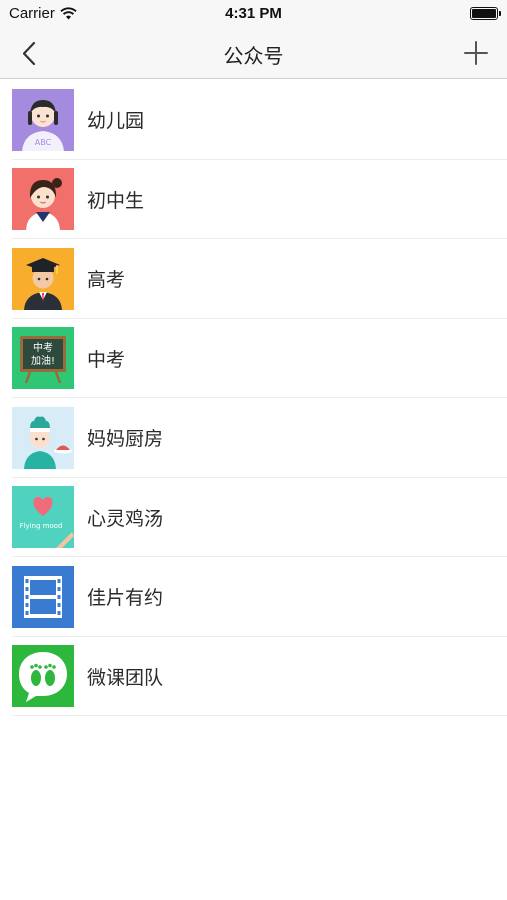  Describe the element at coordinates (125, 598) in the screenshot. I see `list-item-label: 佳片有约` at that location.